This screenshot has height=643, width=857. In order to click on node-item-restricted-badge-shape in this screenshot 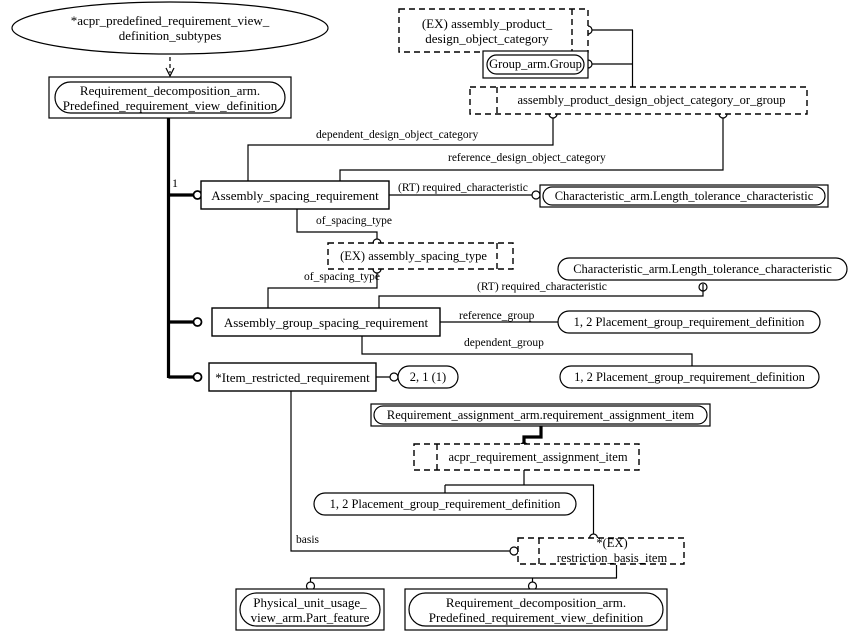, I will do `click(428, 377)`.